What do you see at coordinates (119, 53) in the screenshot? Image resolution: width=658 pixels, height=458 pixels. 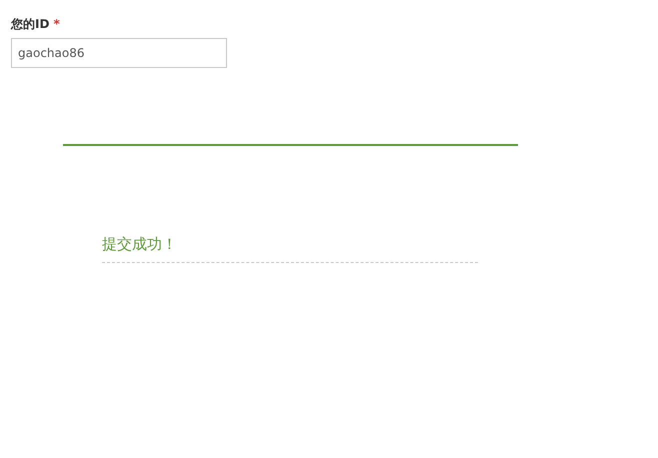 I see `id-input-field: gaochao86` at bounding box center [119, 53].